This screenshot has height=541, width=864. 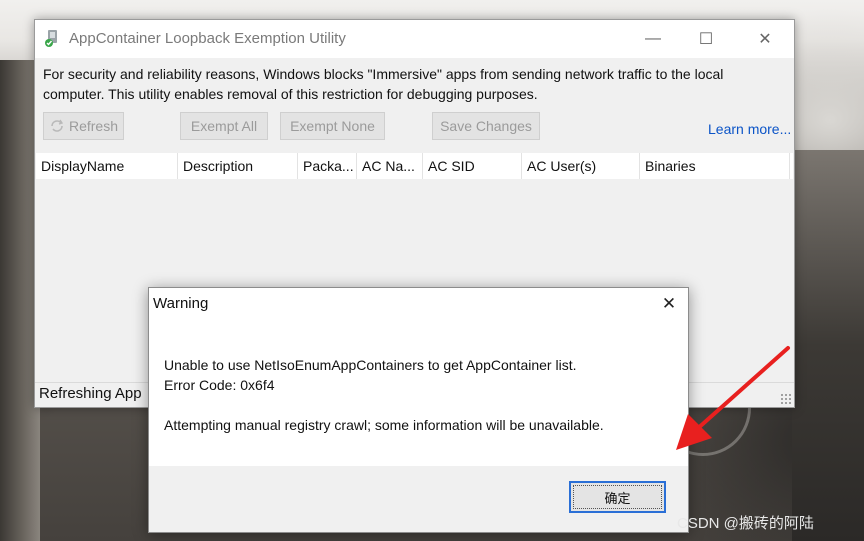 I want to click on minimize-icon: —, so click(x=653, y=38).